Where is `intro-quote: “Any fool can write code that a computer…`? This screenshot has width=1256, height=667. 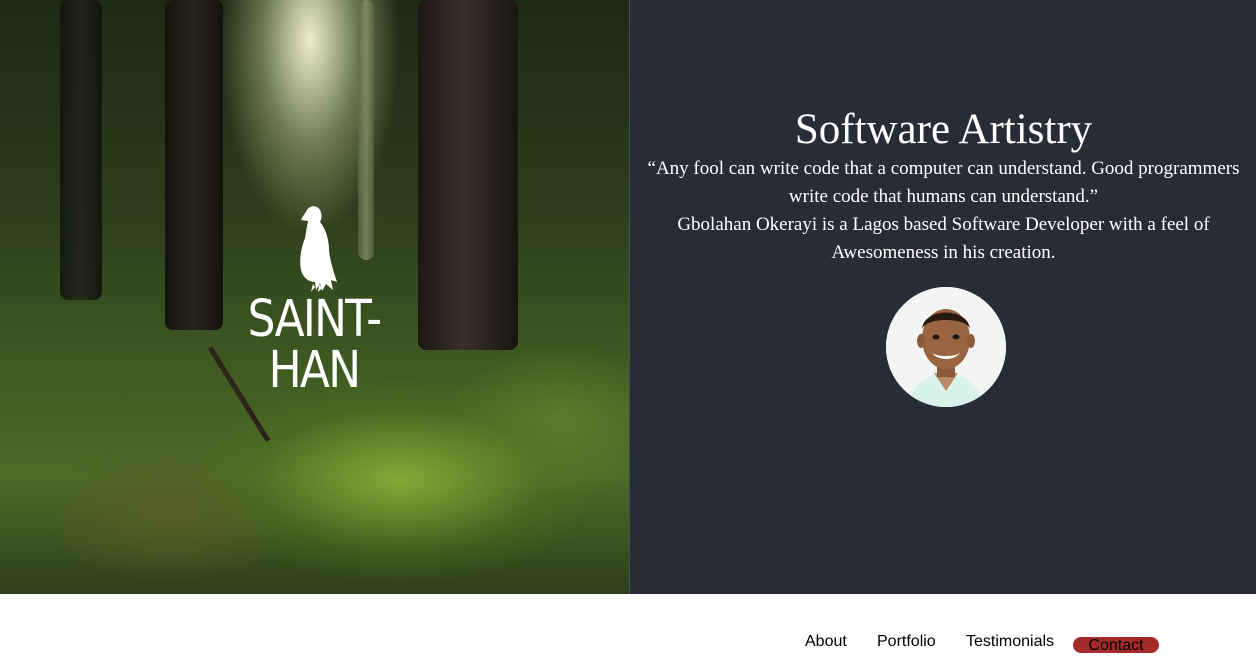
intro-quote: “Any fool can write code that a computer… is located at coordinates (943, 182).